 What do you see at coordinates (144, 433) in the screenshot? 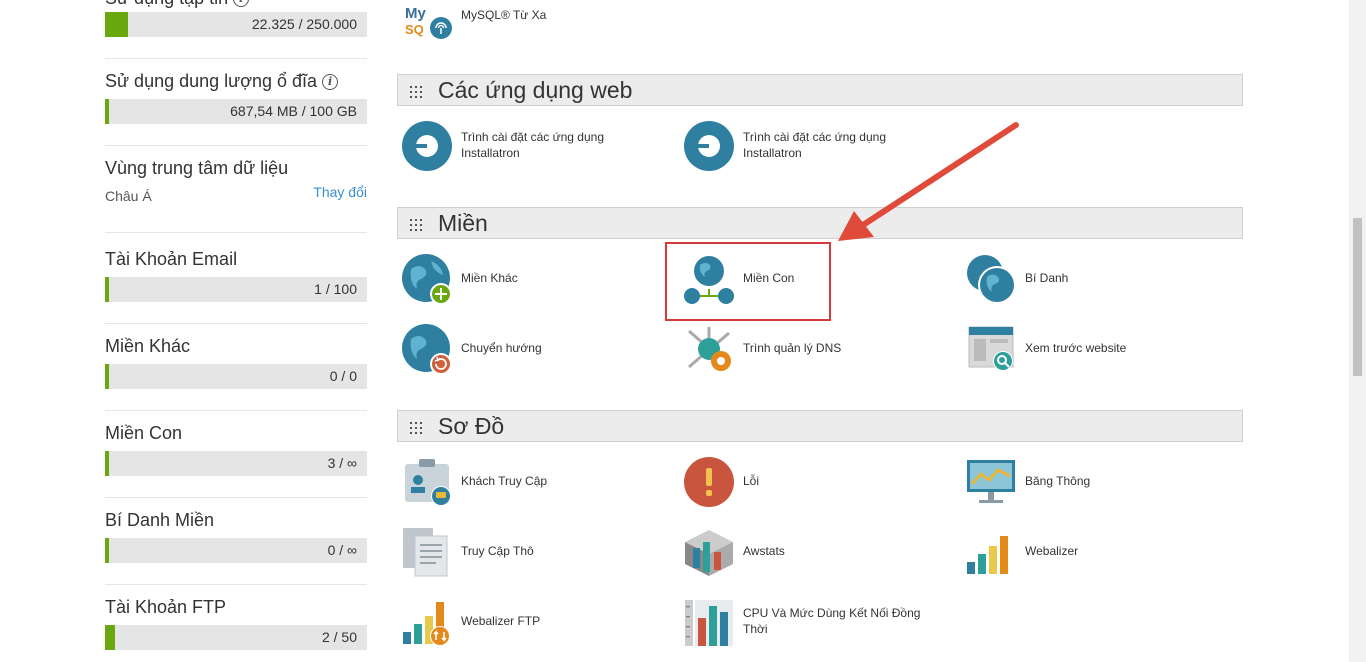
I see `stat-title: Miền Con` at bounding box center [144, 433].